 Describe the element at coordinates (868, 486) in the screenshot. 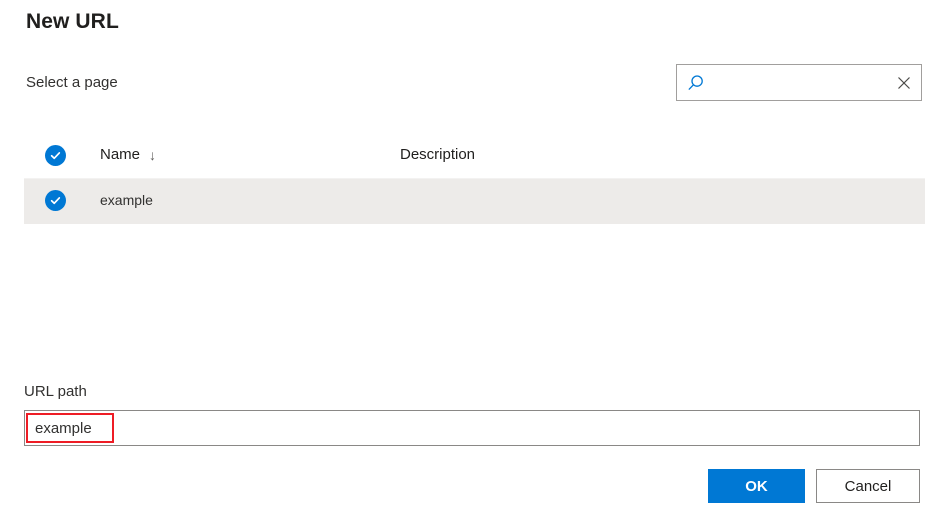

I see `cancel-button: Cancel` at that location.